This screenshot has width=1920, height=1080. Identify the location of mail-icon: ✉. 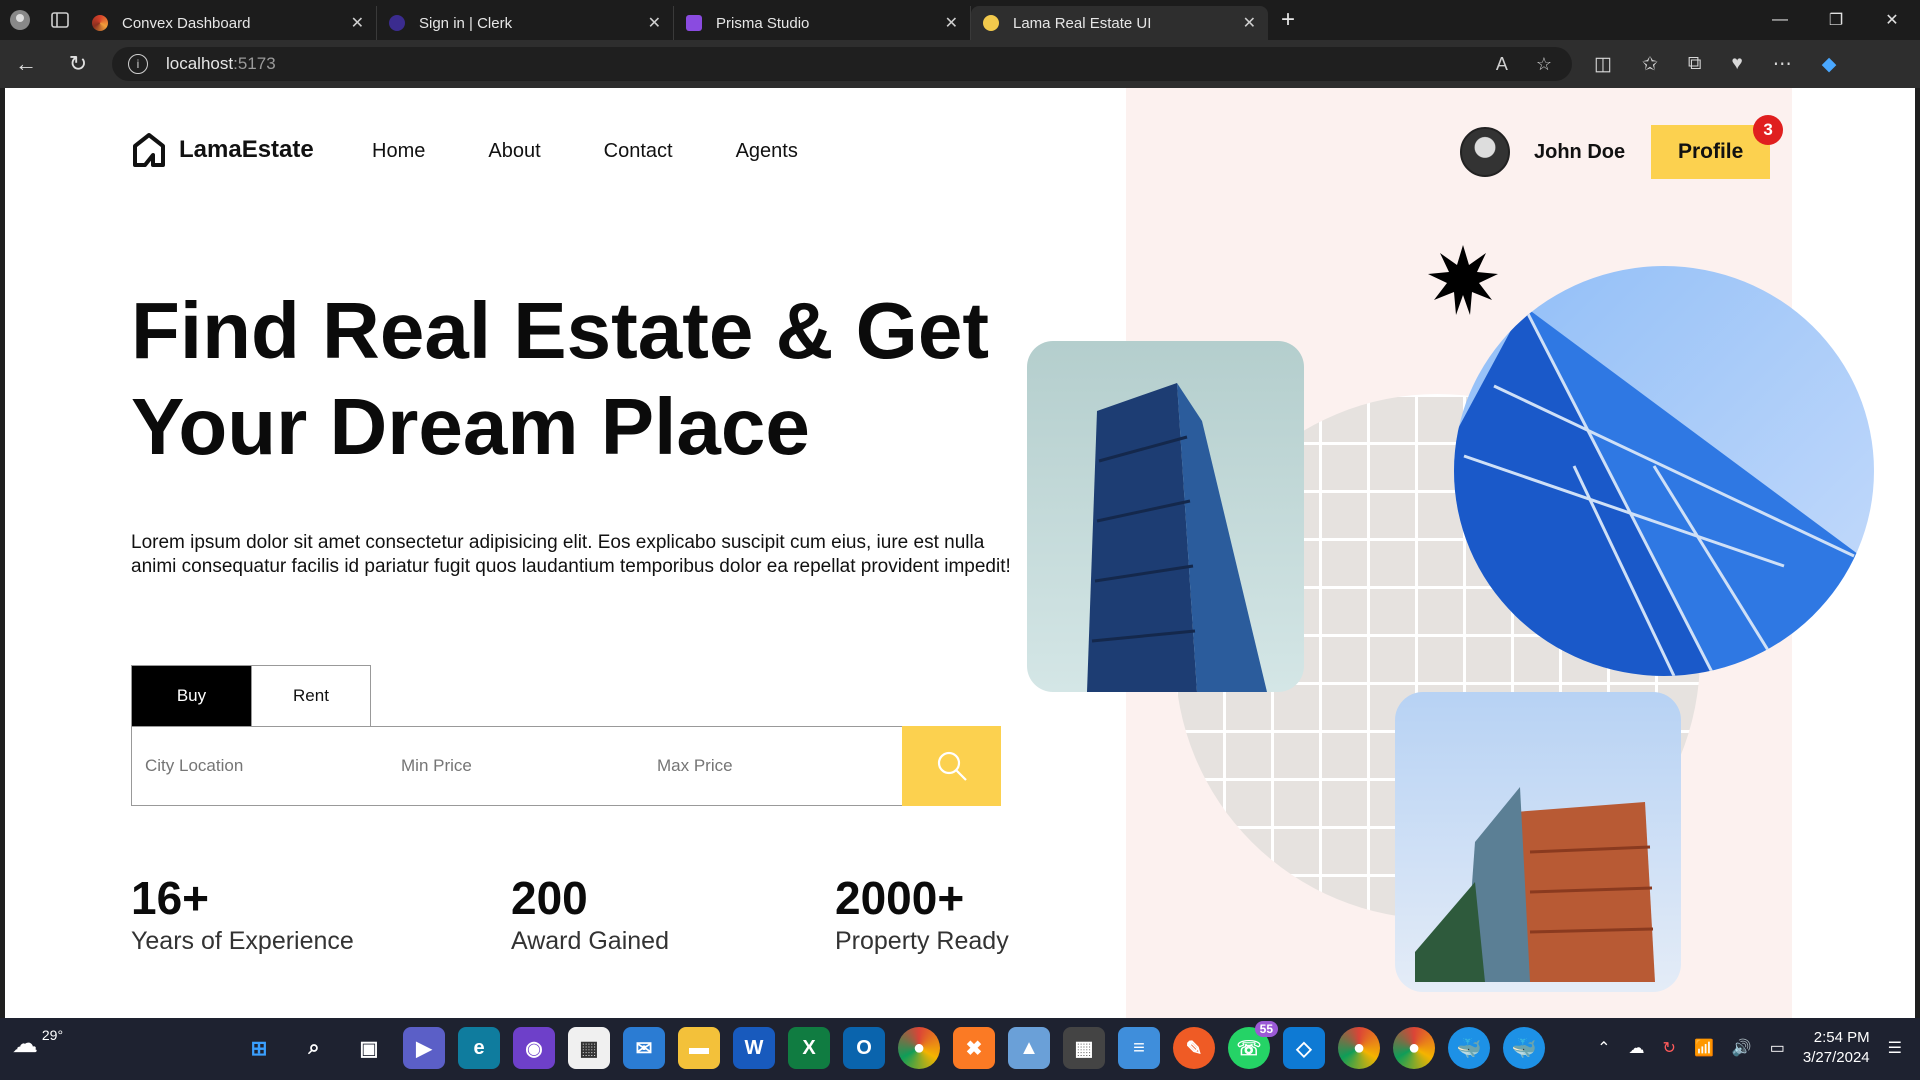
(644, 1048).